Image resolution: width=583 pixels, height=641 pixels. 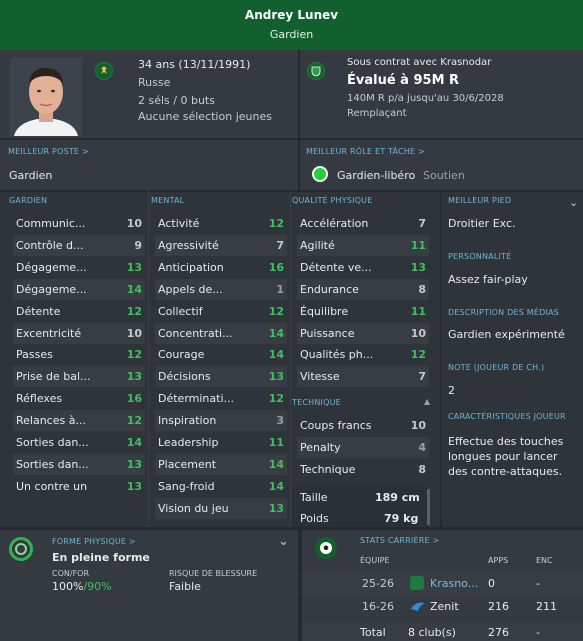 What do you see at coordinates (79, 312) in the screenshot?
I see `attribute-row: Détente 12` at bounding box center [79, 312].